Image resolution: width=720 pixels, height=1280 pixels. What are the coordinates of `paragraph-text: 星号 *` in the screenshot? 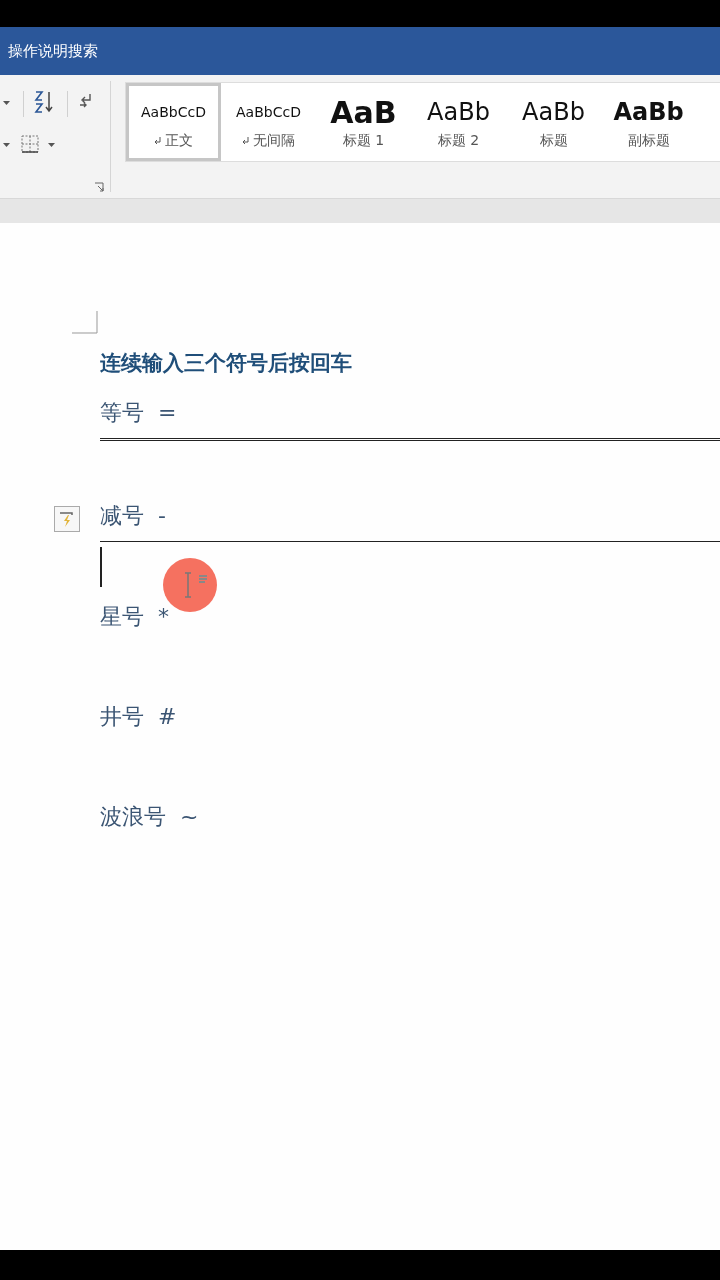 It's located at (134, 617).